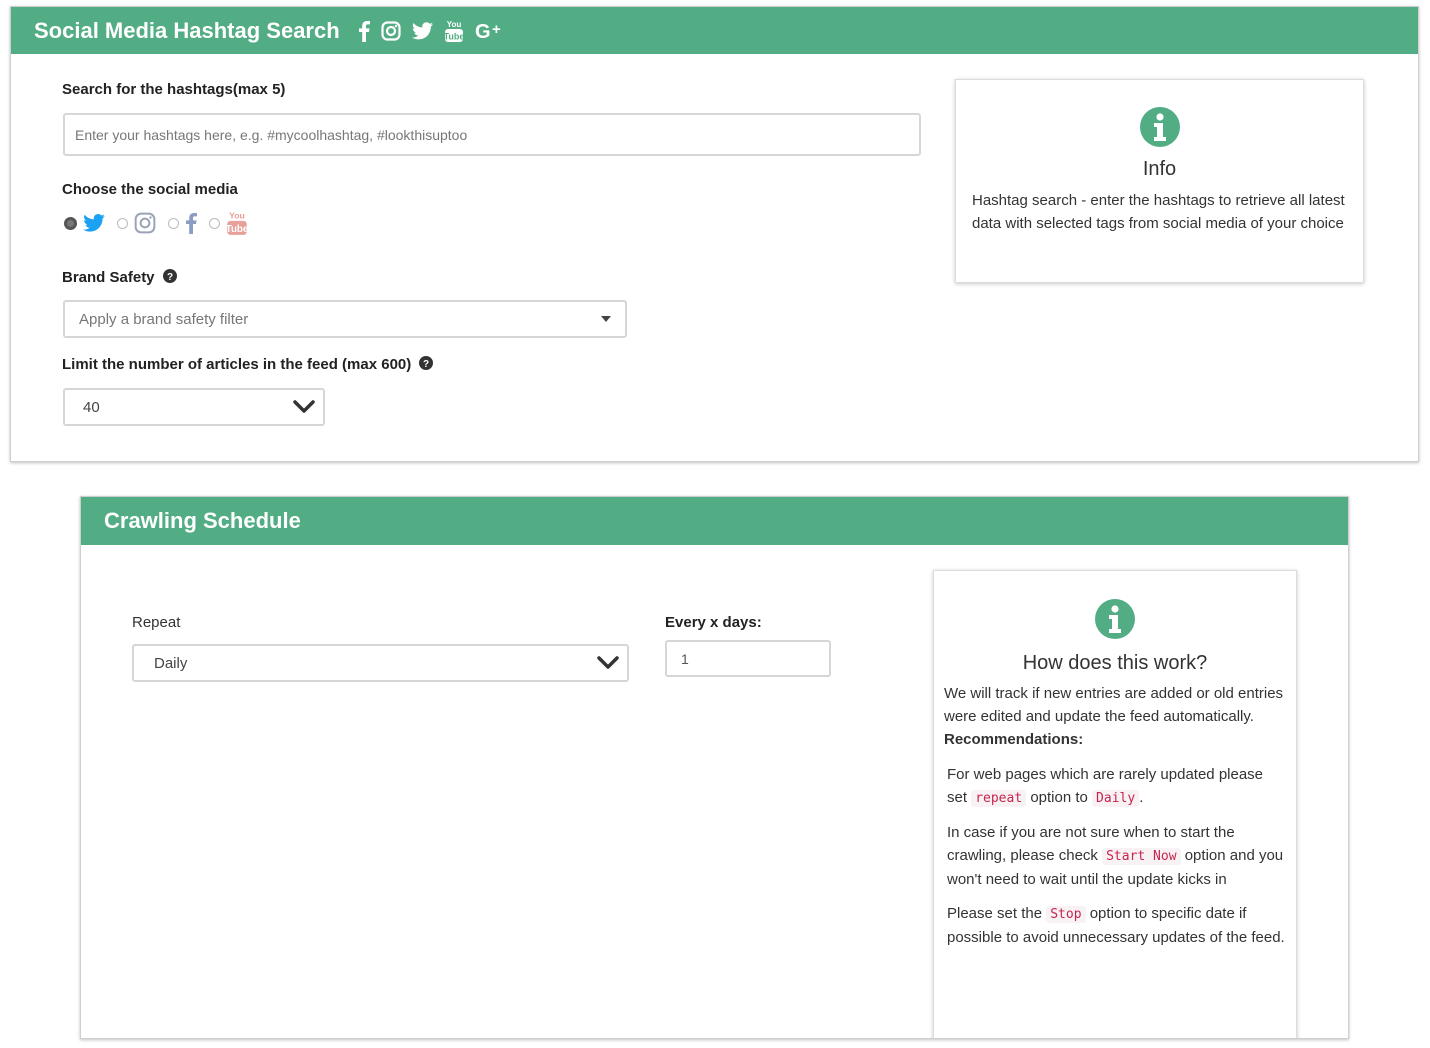  Describe the element at coordinates (483, 31) in the screenshot. I see `svg-text: G` at that location.